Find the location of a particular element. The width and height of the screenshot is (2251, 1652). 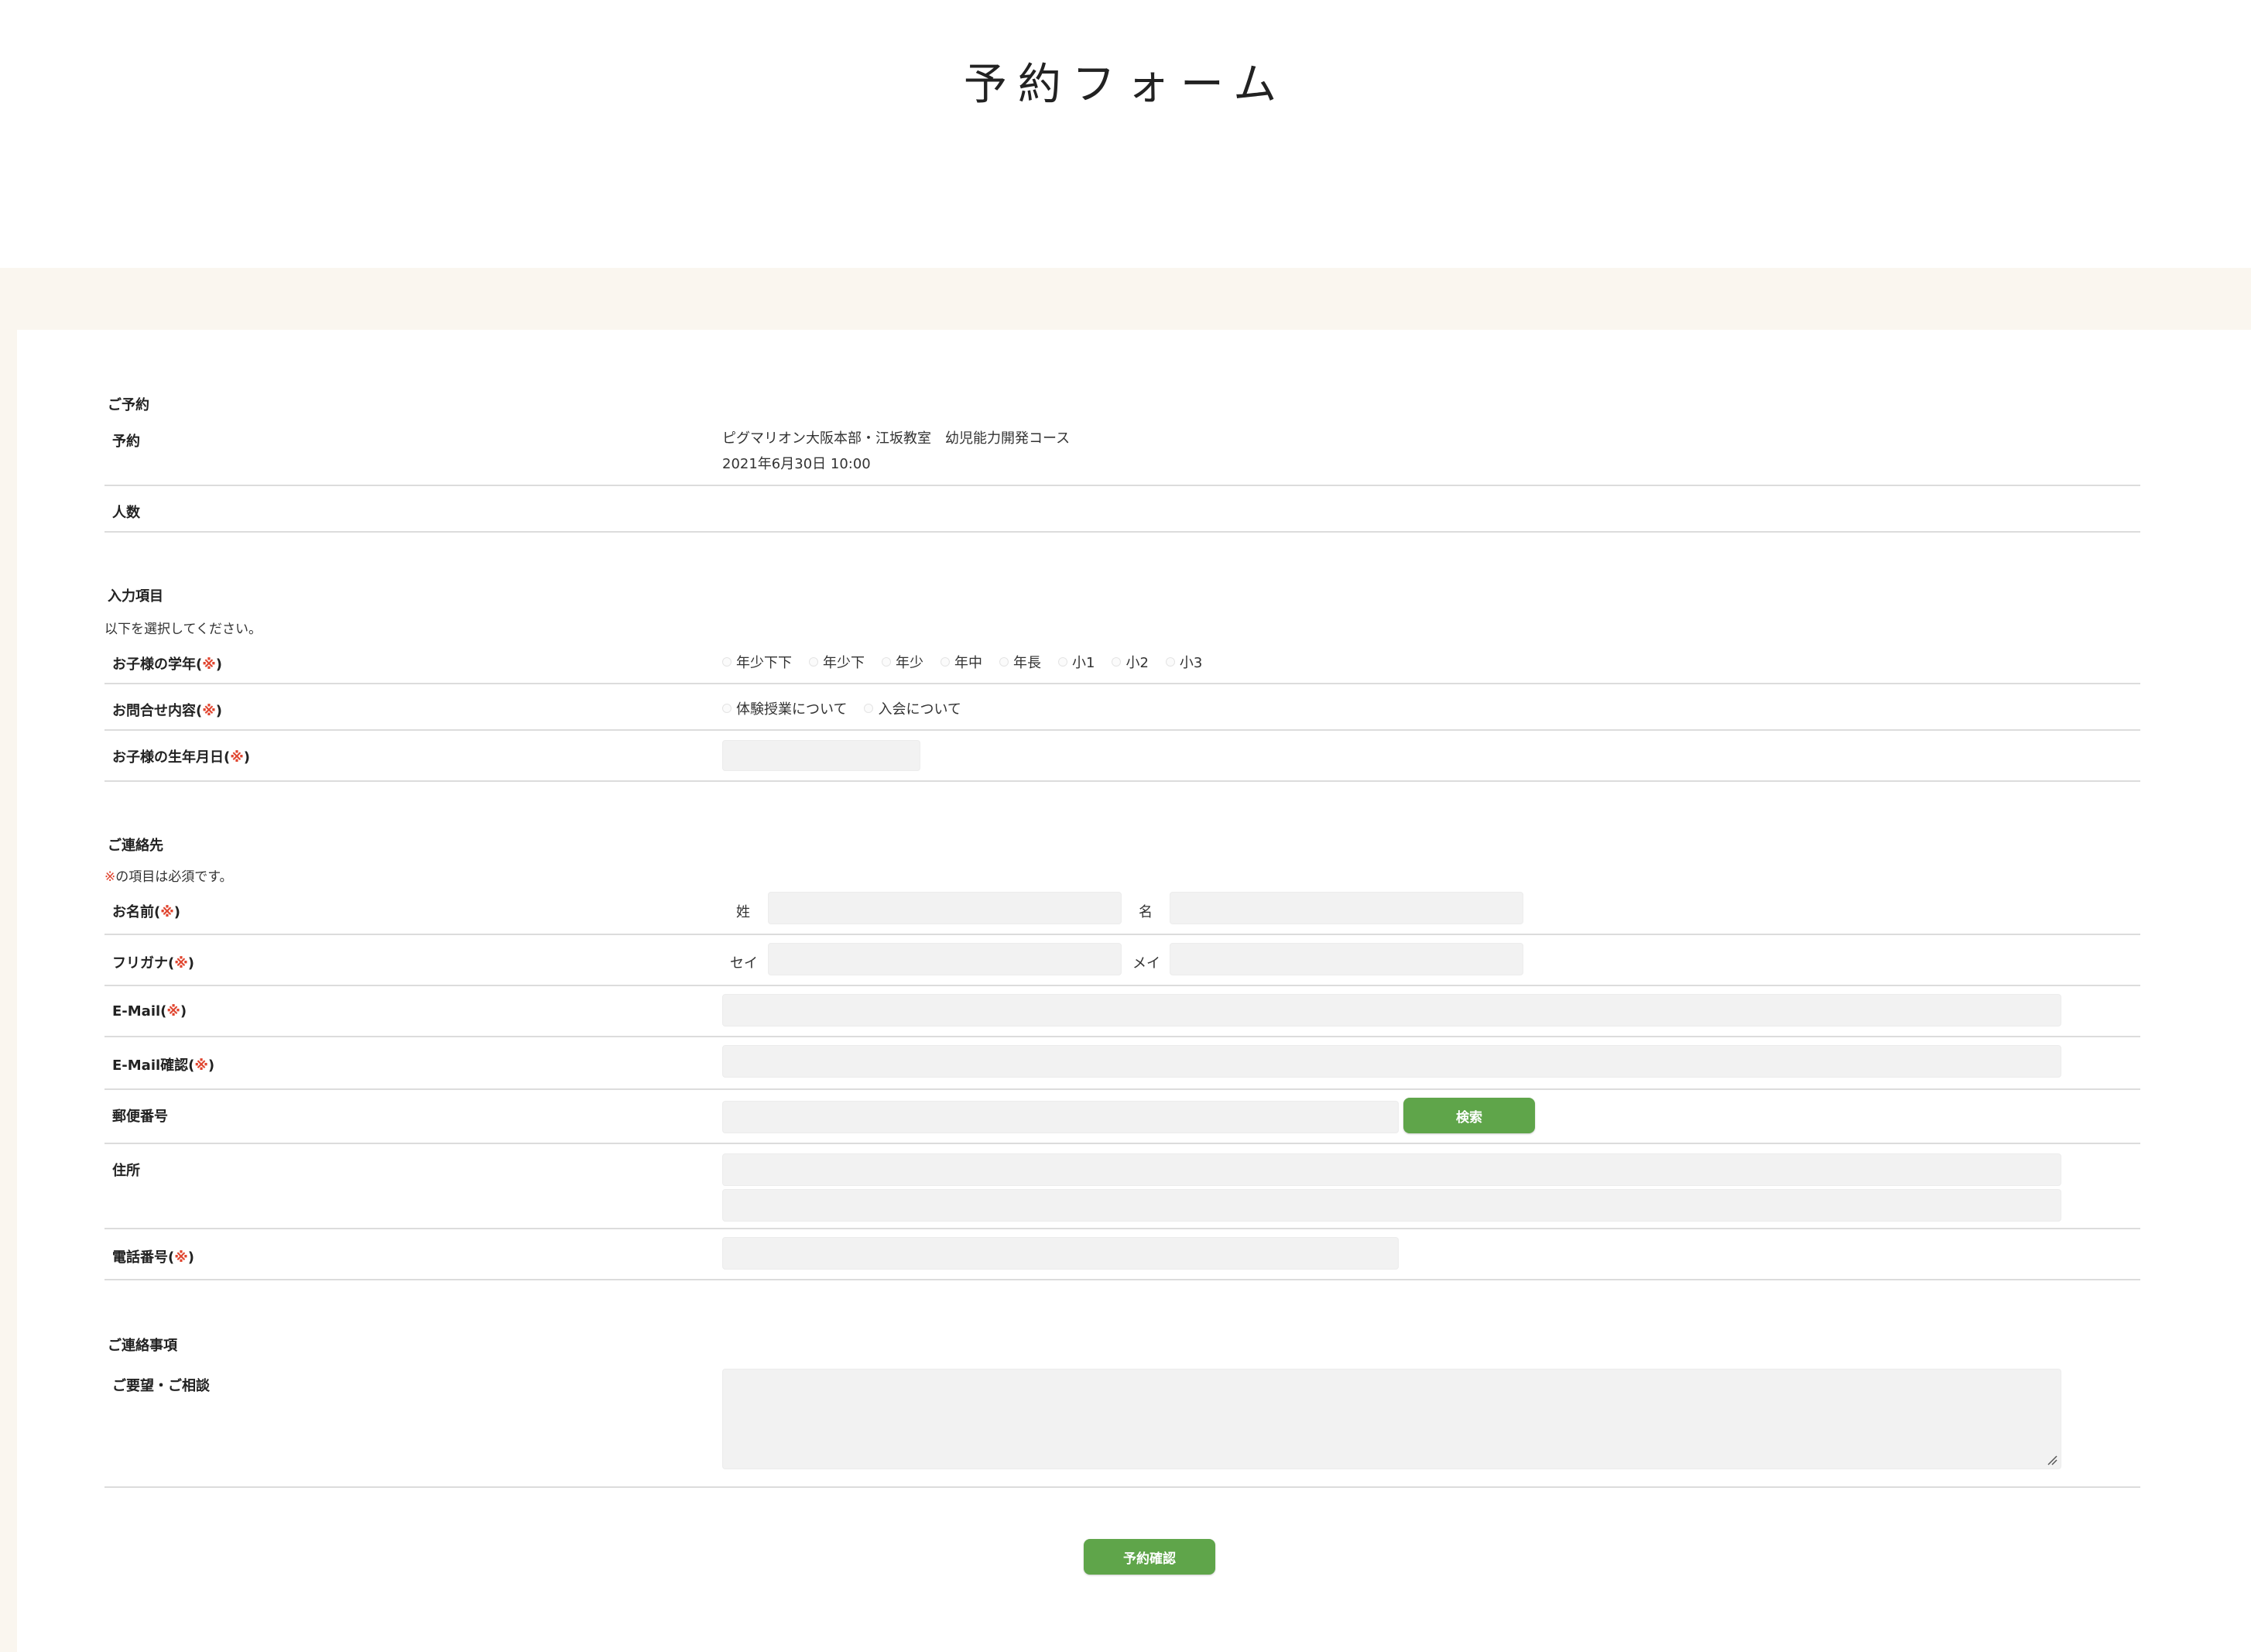

grade-options: 年少下下 年少下 年少 年中 年長 小1 小2 小3 is located at coordinates (962, 662).